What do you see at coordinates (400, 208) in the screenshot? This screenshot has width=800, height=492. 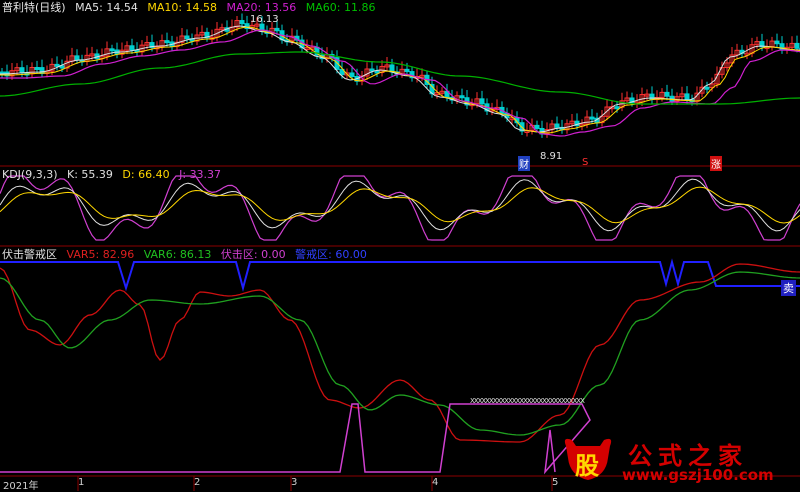 I see `kdj-j-line` at bounding box center [400, 208].